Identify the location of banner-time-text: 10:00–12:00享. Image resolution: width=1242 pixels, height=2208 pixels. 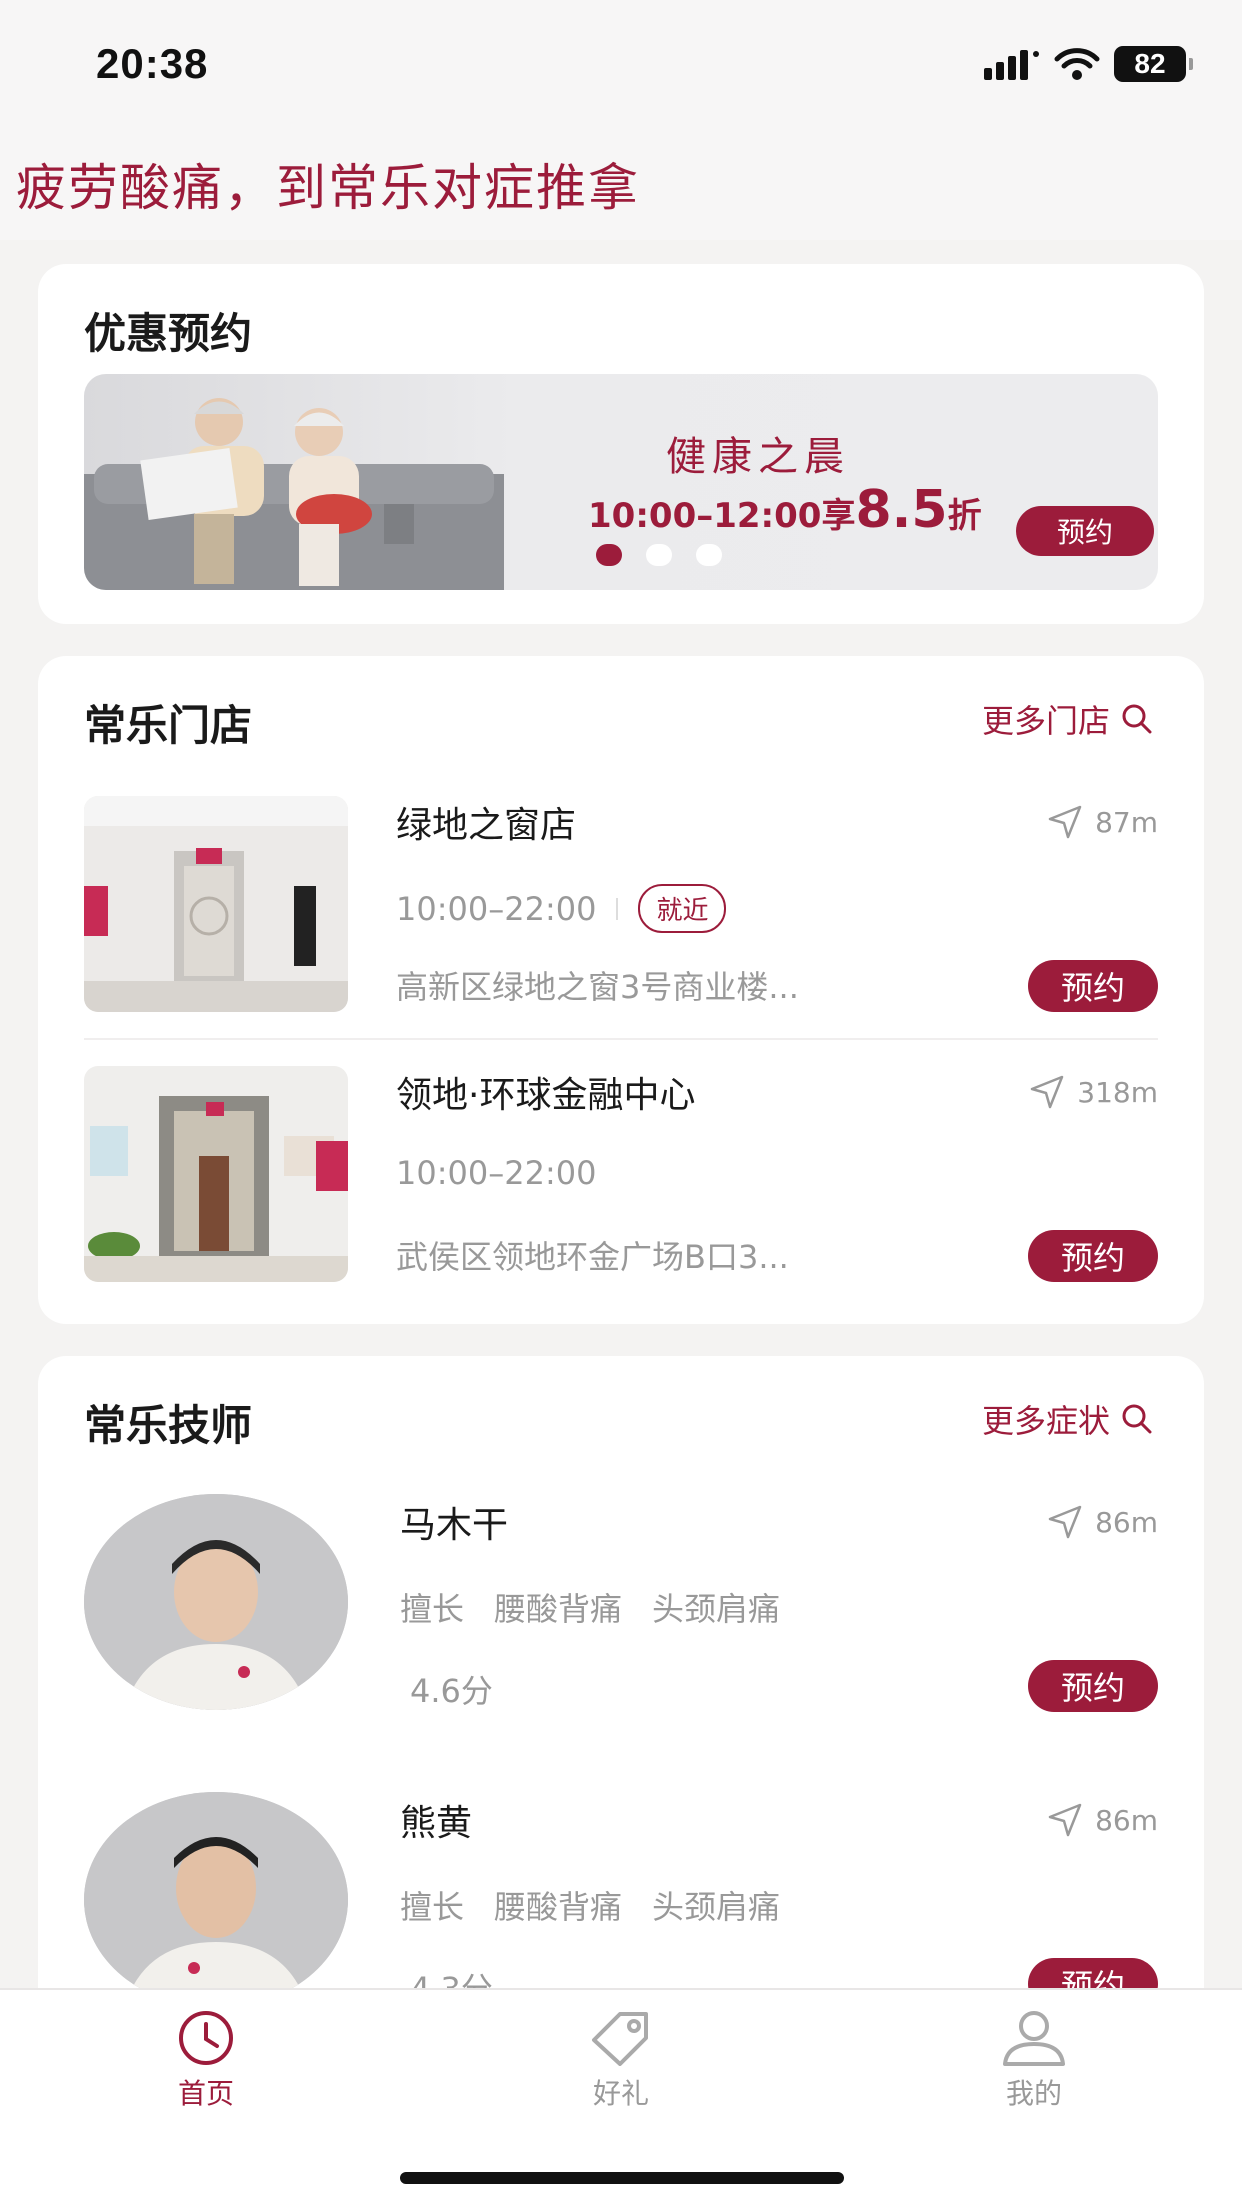
(722, 516).